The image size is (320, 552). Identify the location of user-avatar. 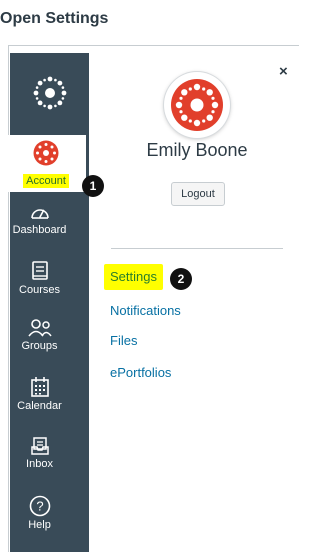
(197, 105).